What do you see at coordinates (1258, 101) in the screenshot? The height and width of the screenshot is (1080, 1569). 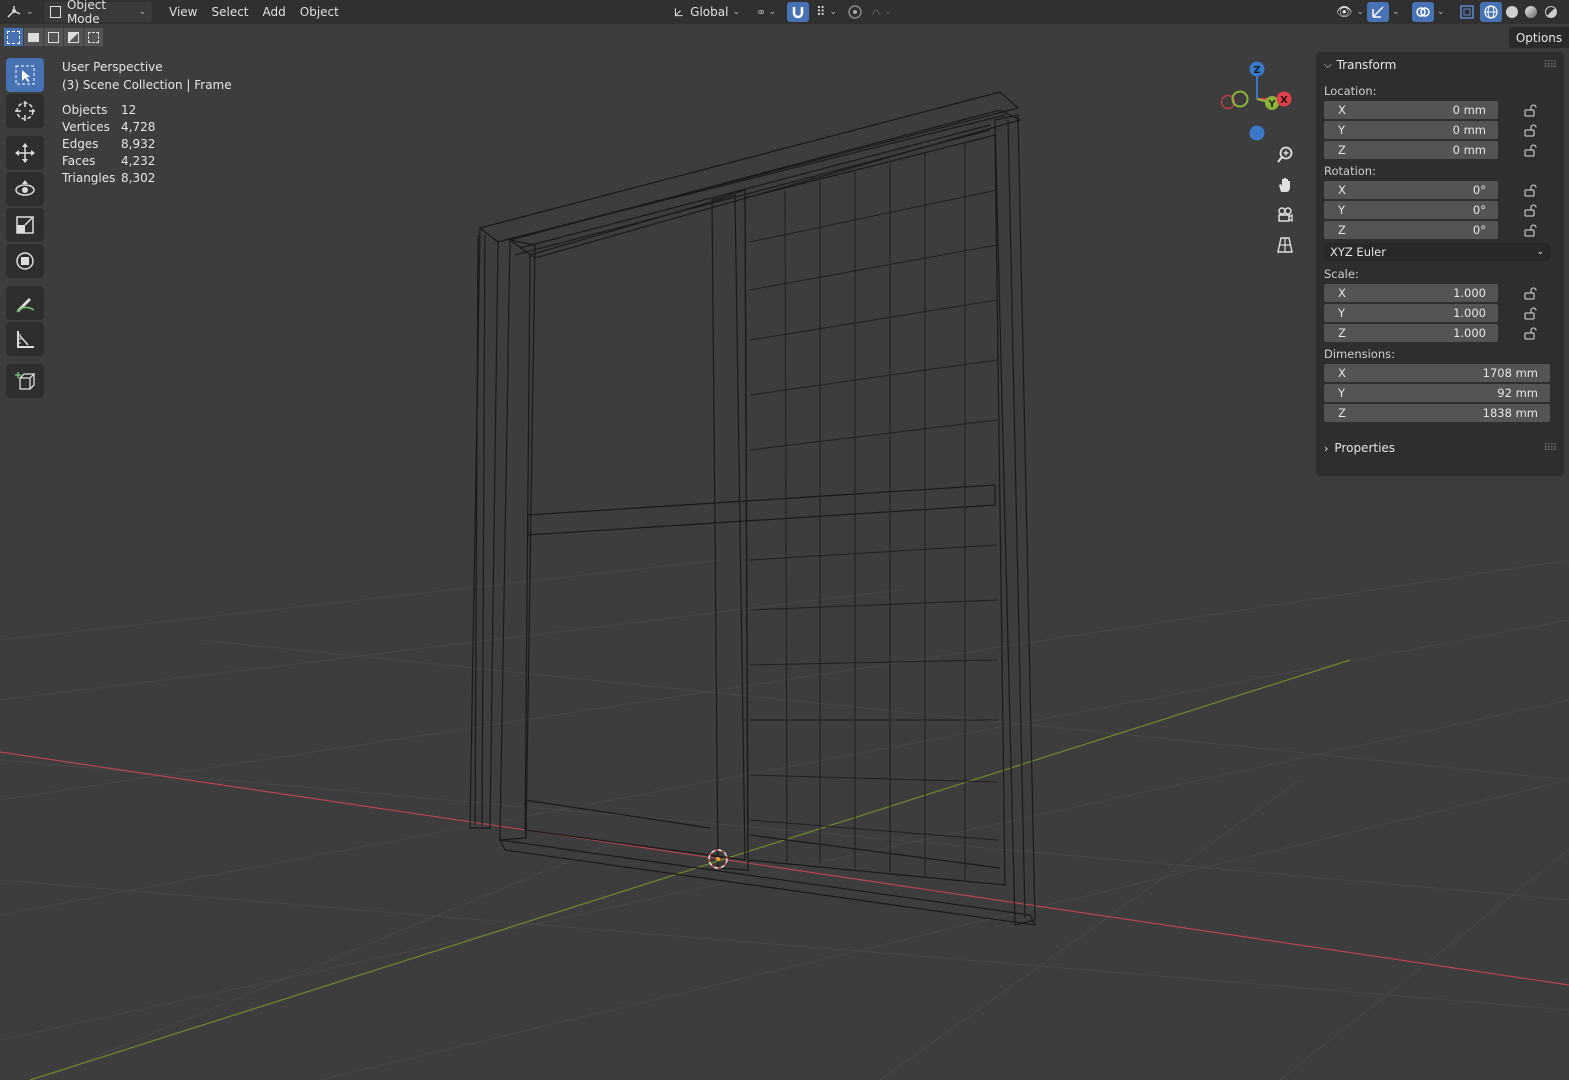 I see `navigation-gizmo: Z Y X` at bounding box center [1258, 101].